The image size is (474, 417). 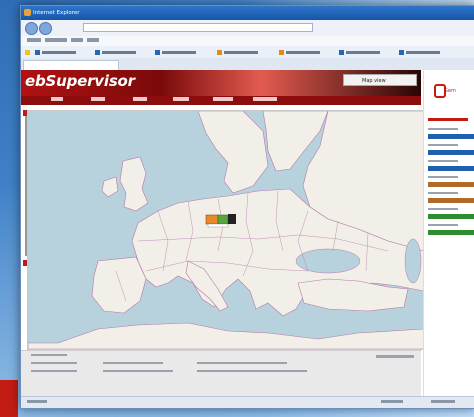 I want to click on zoom-level, so click(x=443, y=401).